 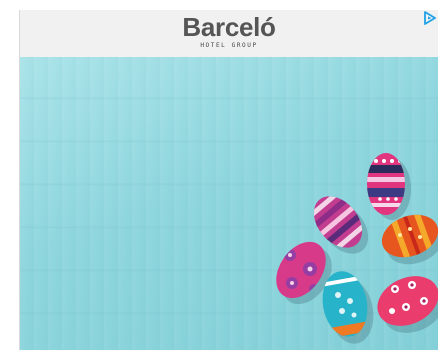 I want to click on brand-logo-tagline: HOTEL GROUP, so click(x=229, y=45).